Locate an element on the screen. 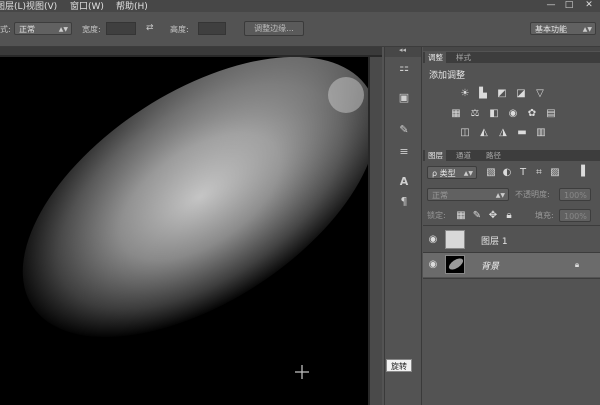  lock-transparency-icon: ▦ is located at coordinates (461, 215).